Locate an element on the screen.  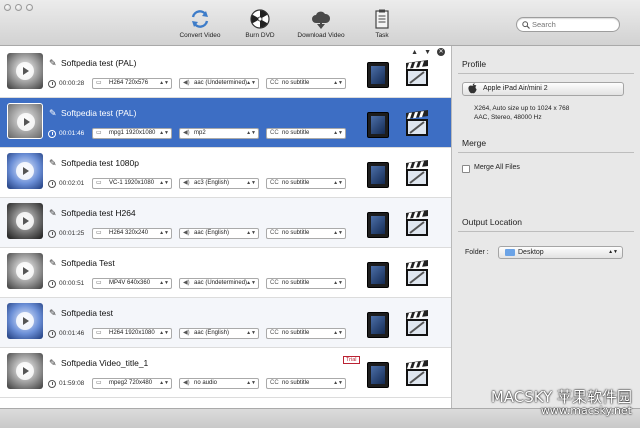
burn-dvd-button: Burn DVD is located at coordinates (260, 23).